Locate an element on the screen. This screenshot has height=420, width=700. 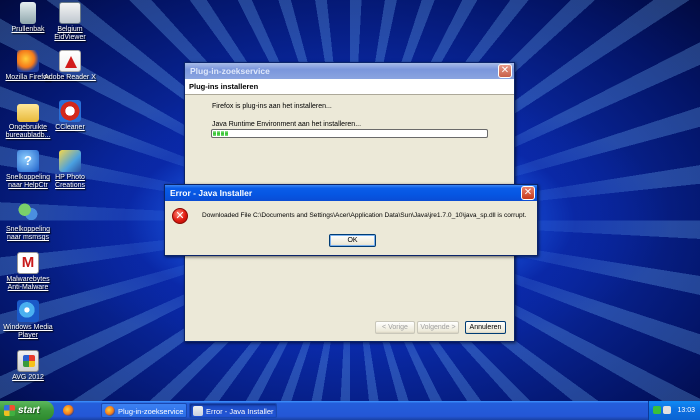
start-button: start is located at coordinates (27, 410).